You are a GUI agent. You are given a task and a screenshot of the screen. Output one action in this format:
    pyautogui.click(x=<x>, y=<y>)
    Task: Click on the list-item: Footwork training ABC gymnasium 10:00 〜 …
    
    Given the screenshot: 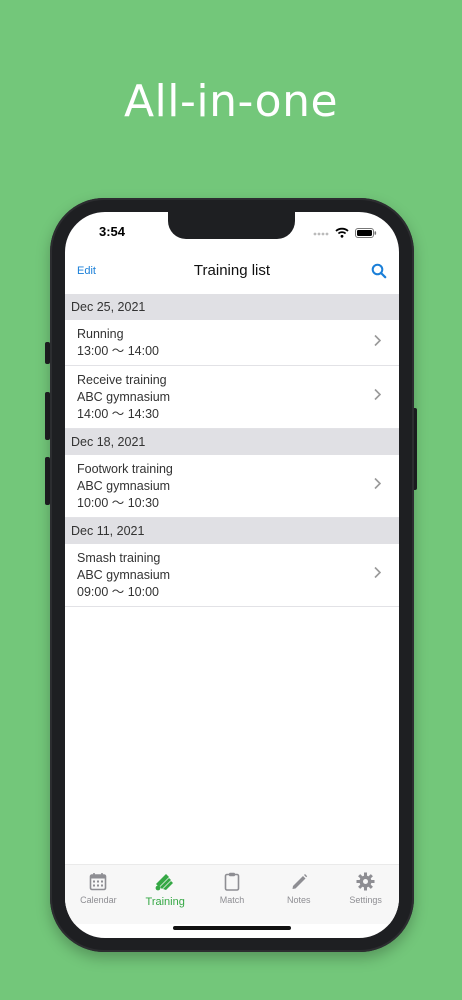 What is the action you would take?
    pyautogui.click(x=232, y=486)
    